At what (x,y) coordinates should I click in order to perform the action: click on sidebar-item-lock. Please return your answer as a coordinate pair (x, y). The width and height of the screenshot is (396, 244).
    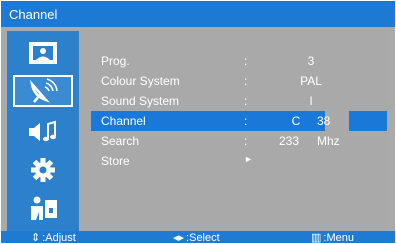
    Looking at the image, I should click on (43, 208).